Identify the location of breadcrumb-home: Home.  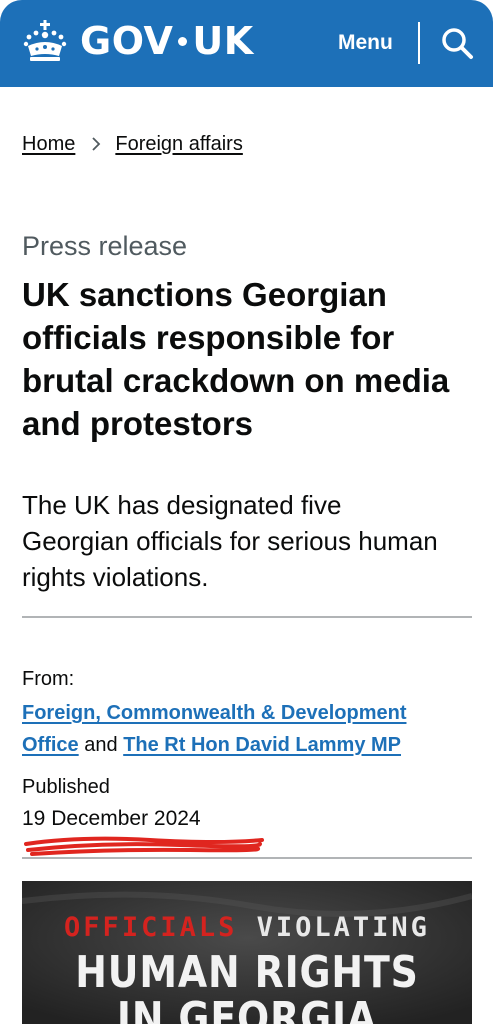
(48, 144).